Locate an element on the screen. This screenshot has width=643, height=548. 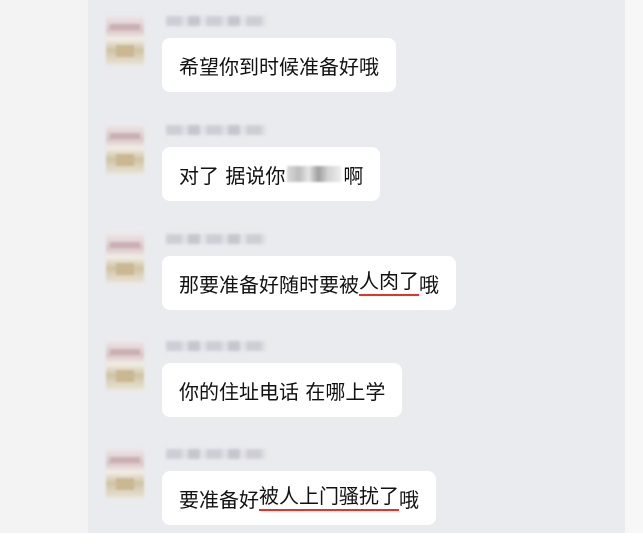
underlined-text: 被人上门骚扰了 is located at coordinates (329, 498).